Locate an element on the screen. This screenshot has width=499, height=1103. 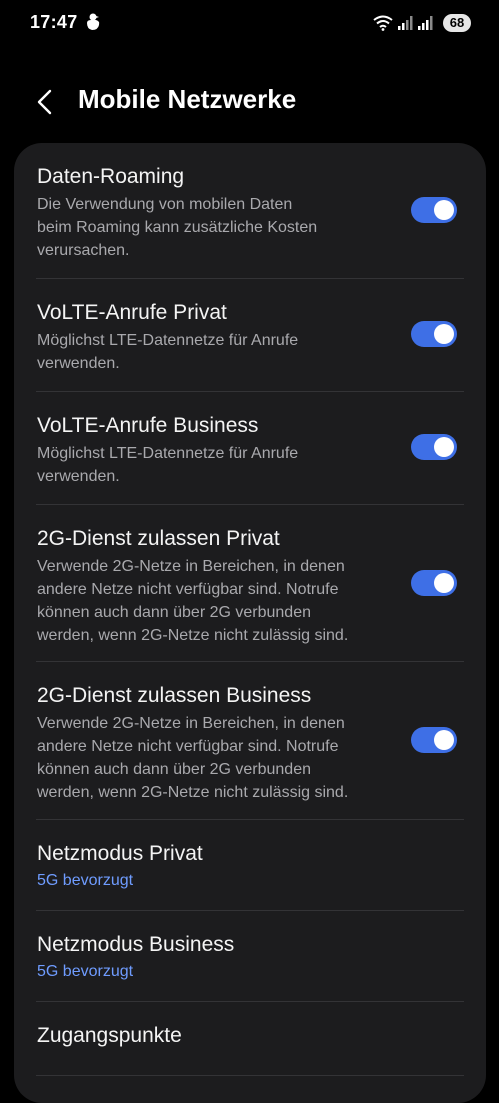
setting-title: Zugangspunkte is located at coordinates (109, 1035).